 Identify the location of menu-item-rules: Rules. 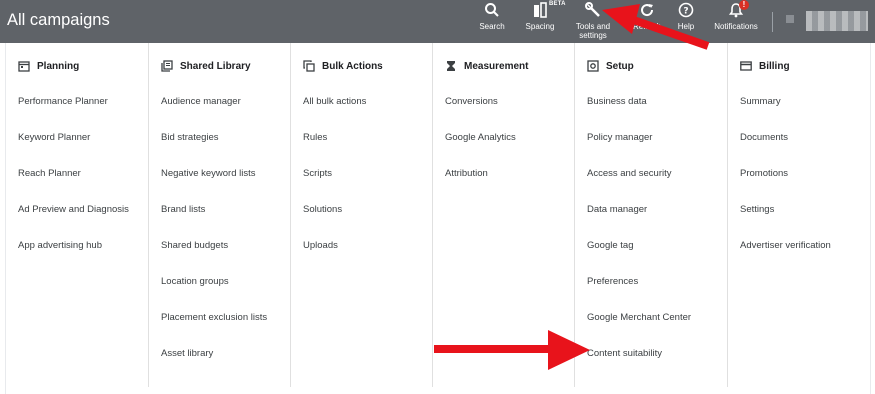
(315, 137).